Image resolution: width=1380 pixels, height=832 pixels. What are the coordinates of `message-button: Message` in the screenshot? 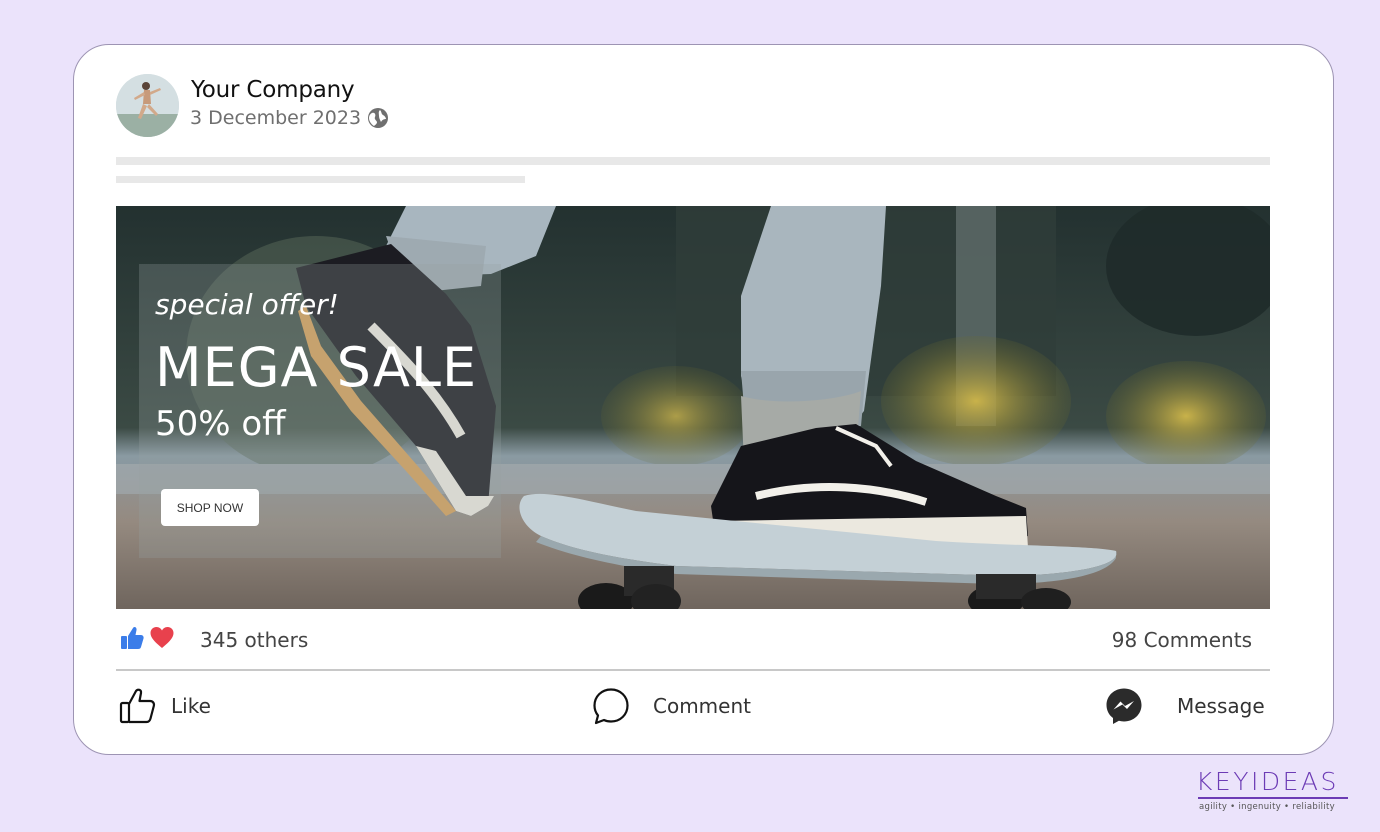 It's located at (1185, 706).